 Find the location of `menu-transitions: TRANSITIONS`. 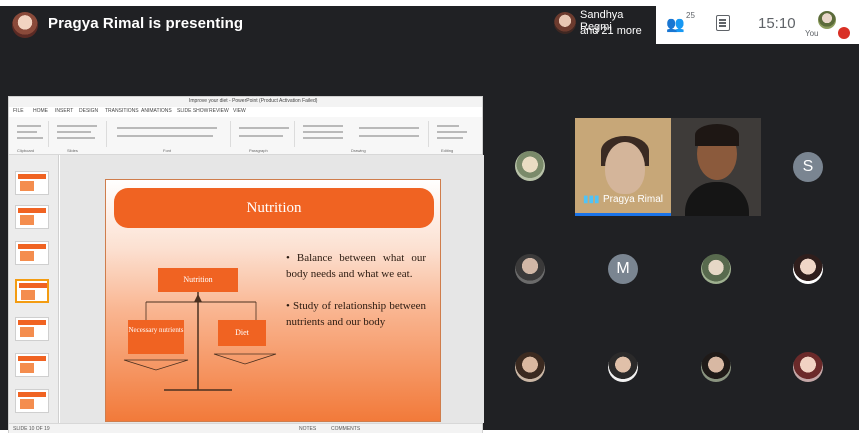

menu-transitions: TRANSITIONS is located at coordinates (122, 111).